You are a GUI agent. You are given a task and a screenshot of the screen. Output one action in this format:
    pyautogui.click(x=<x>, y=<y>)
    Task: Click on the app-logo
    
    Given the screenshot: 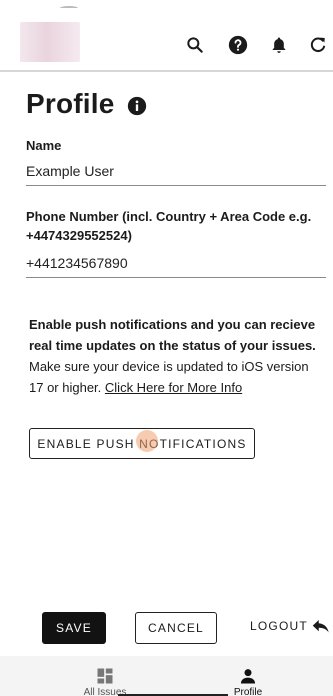 What is the action you would take?
    pyautogui.click(x=50, y=42)
    